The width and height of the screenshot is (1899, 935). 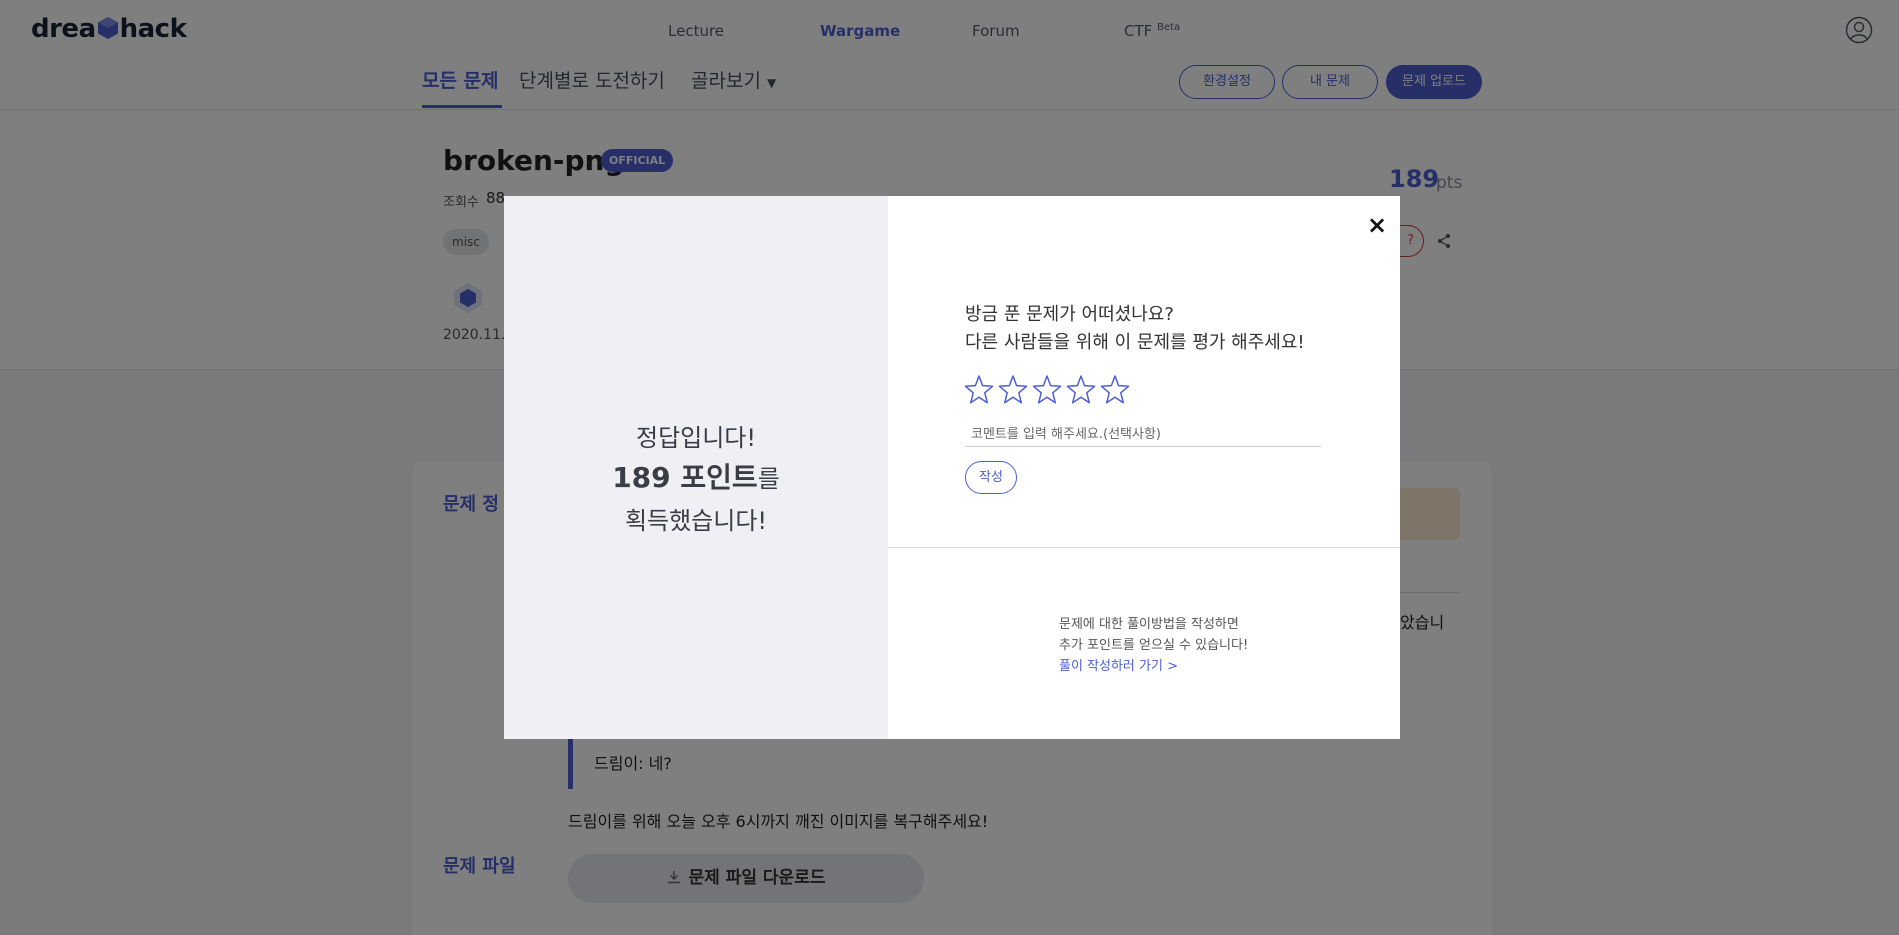 What do you see at coordinates (1143, 434) in the screenshot?
I see `comment-input` at bounding box center [1143, 434].